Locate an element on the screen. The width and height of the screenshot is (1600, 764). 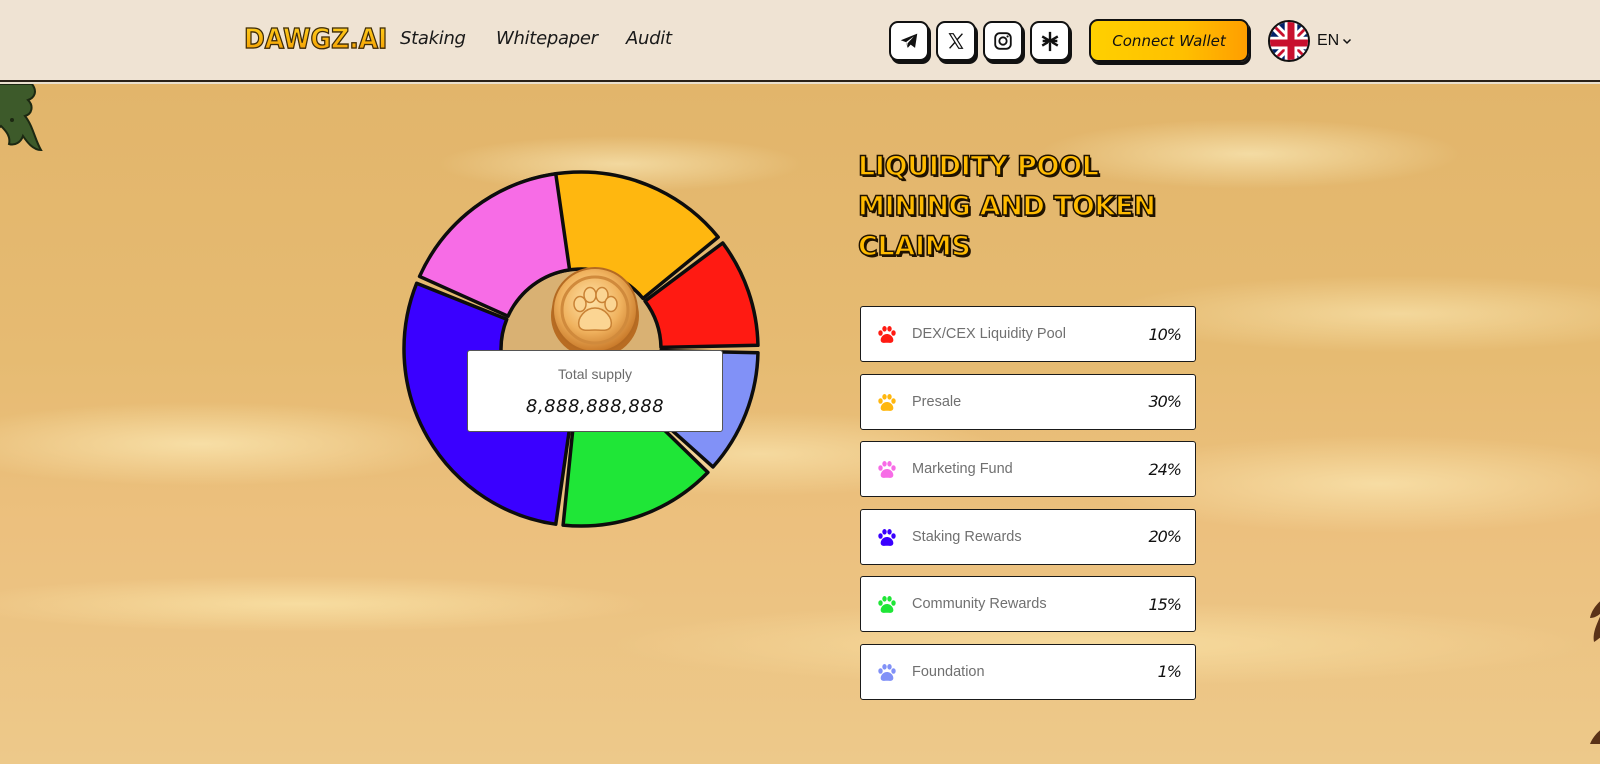
instagram-button is located at coordinates (1003, 41).